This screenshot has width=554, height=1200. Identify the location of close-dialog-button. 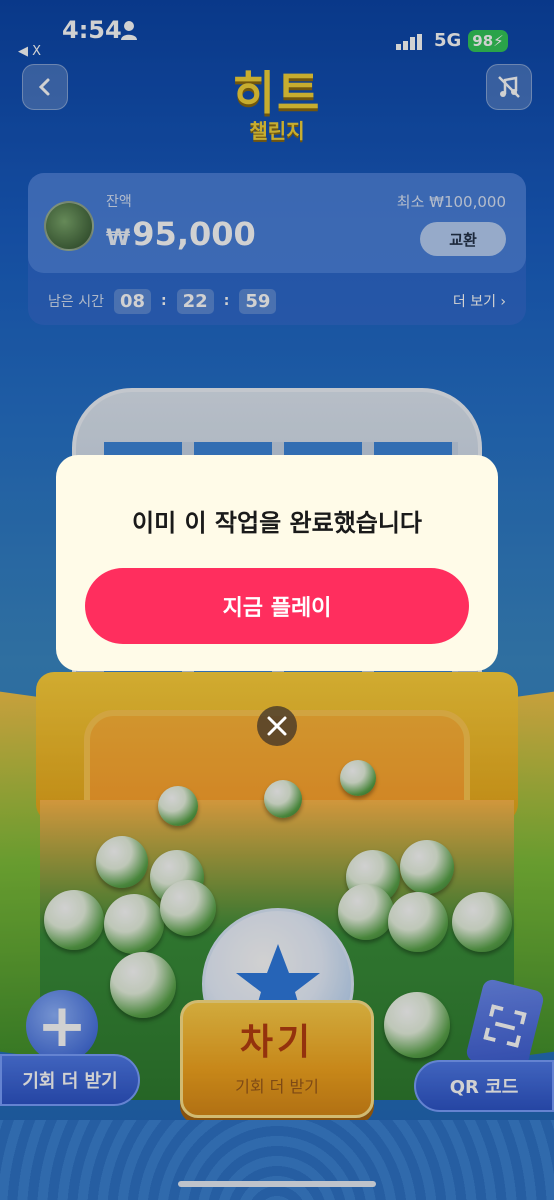
(277, 726).